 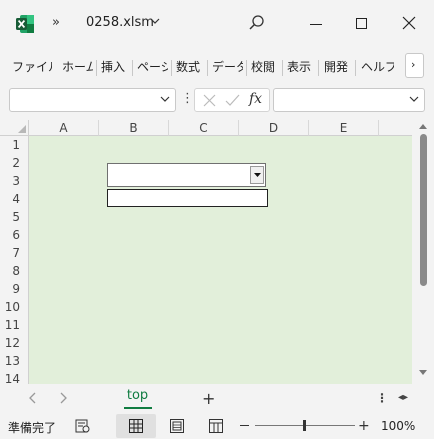 I want to click on check-icon, so click(x=232, y=100).